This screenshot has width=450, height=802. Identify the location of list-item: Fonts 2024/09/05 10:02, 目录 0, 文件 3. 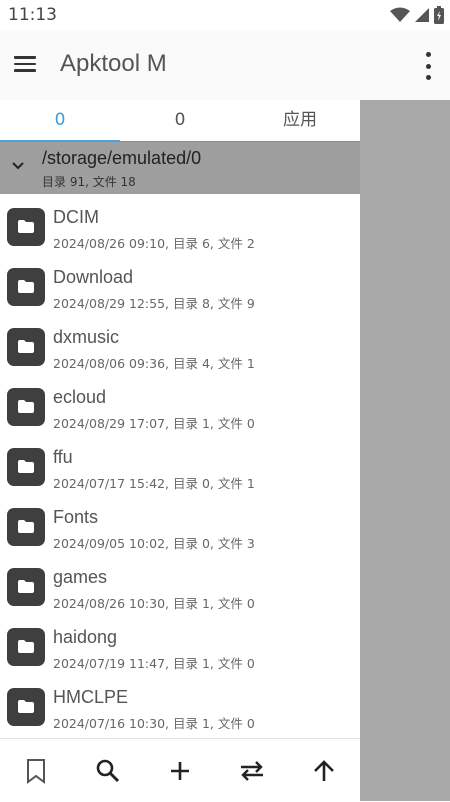
(180, 526).